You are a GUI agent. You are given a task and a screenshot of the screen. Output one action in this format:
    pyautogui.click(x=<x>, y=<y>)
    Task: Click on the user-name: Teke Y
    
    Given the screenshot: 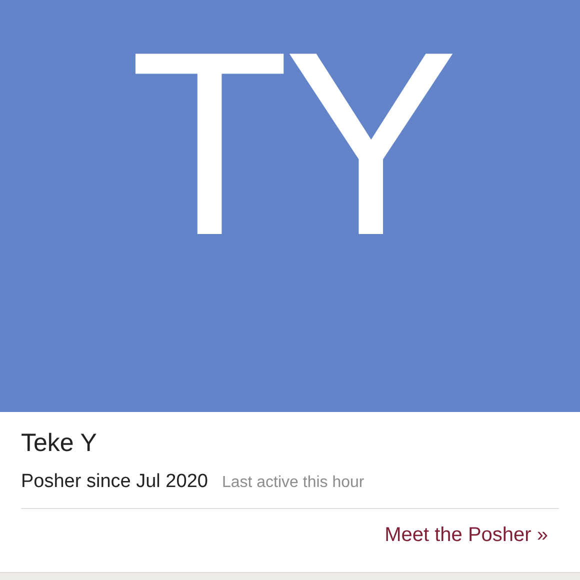 What is the action you would take?
    pyautogui.click(x=59, y=443)
    